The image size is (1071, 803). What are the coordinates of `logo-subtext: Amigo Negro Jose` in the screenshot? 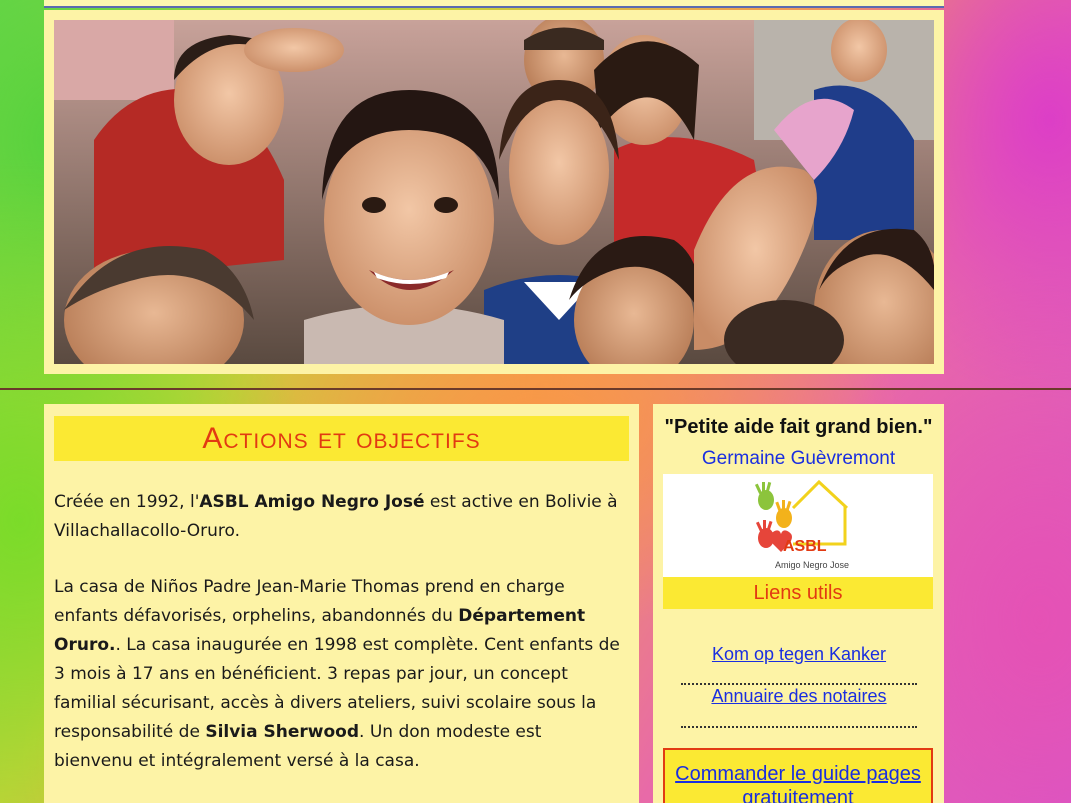 It's located at (812, 565).